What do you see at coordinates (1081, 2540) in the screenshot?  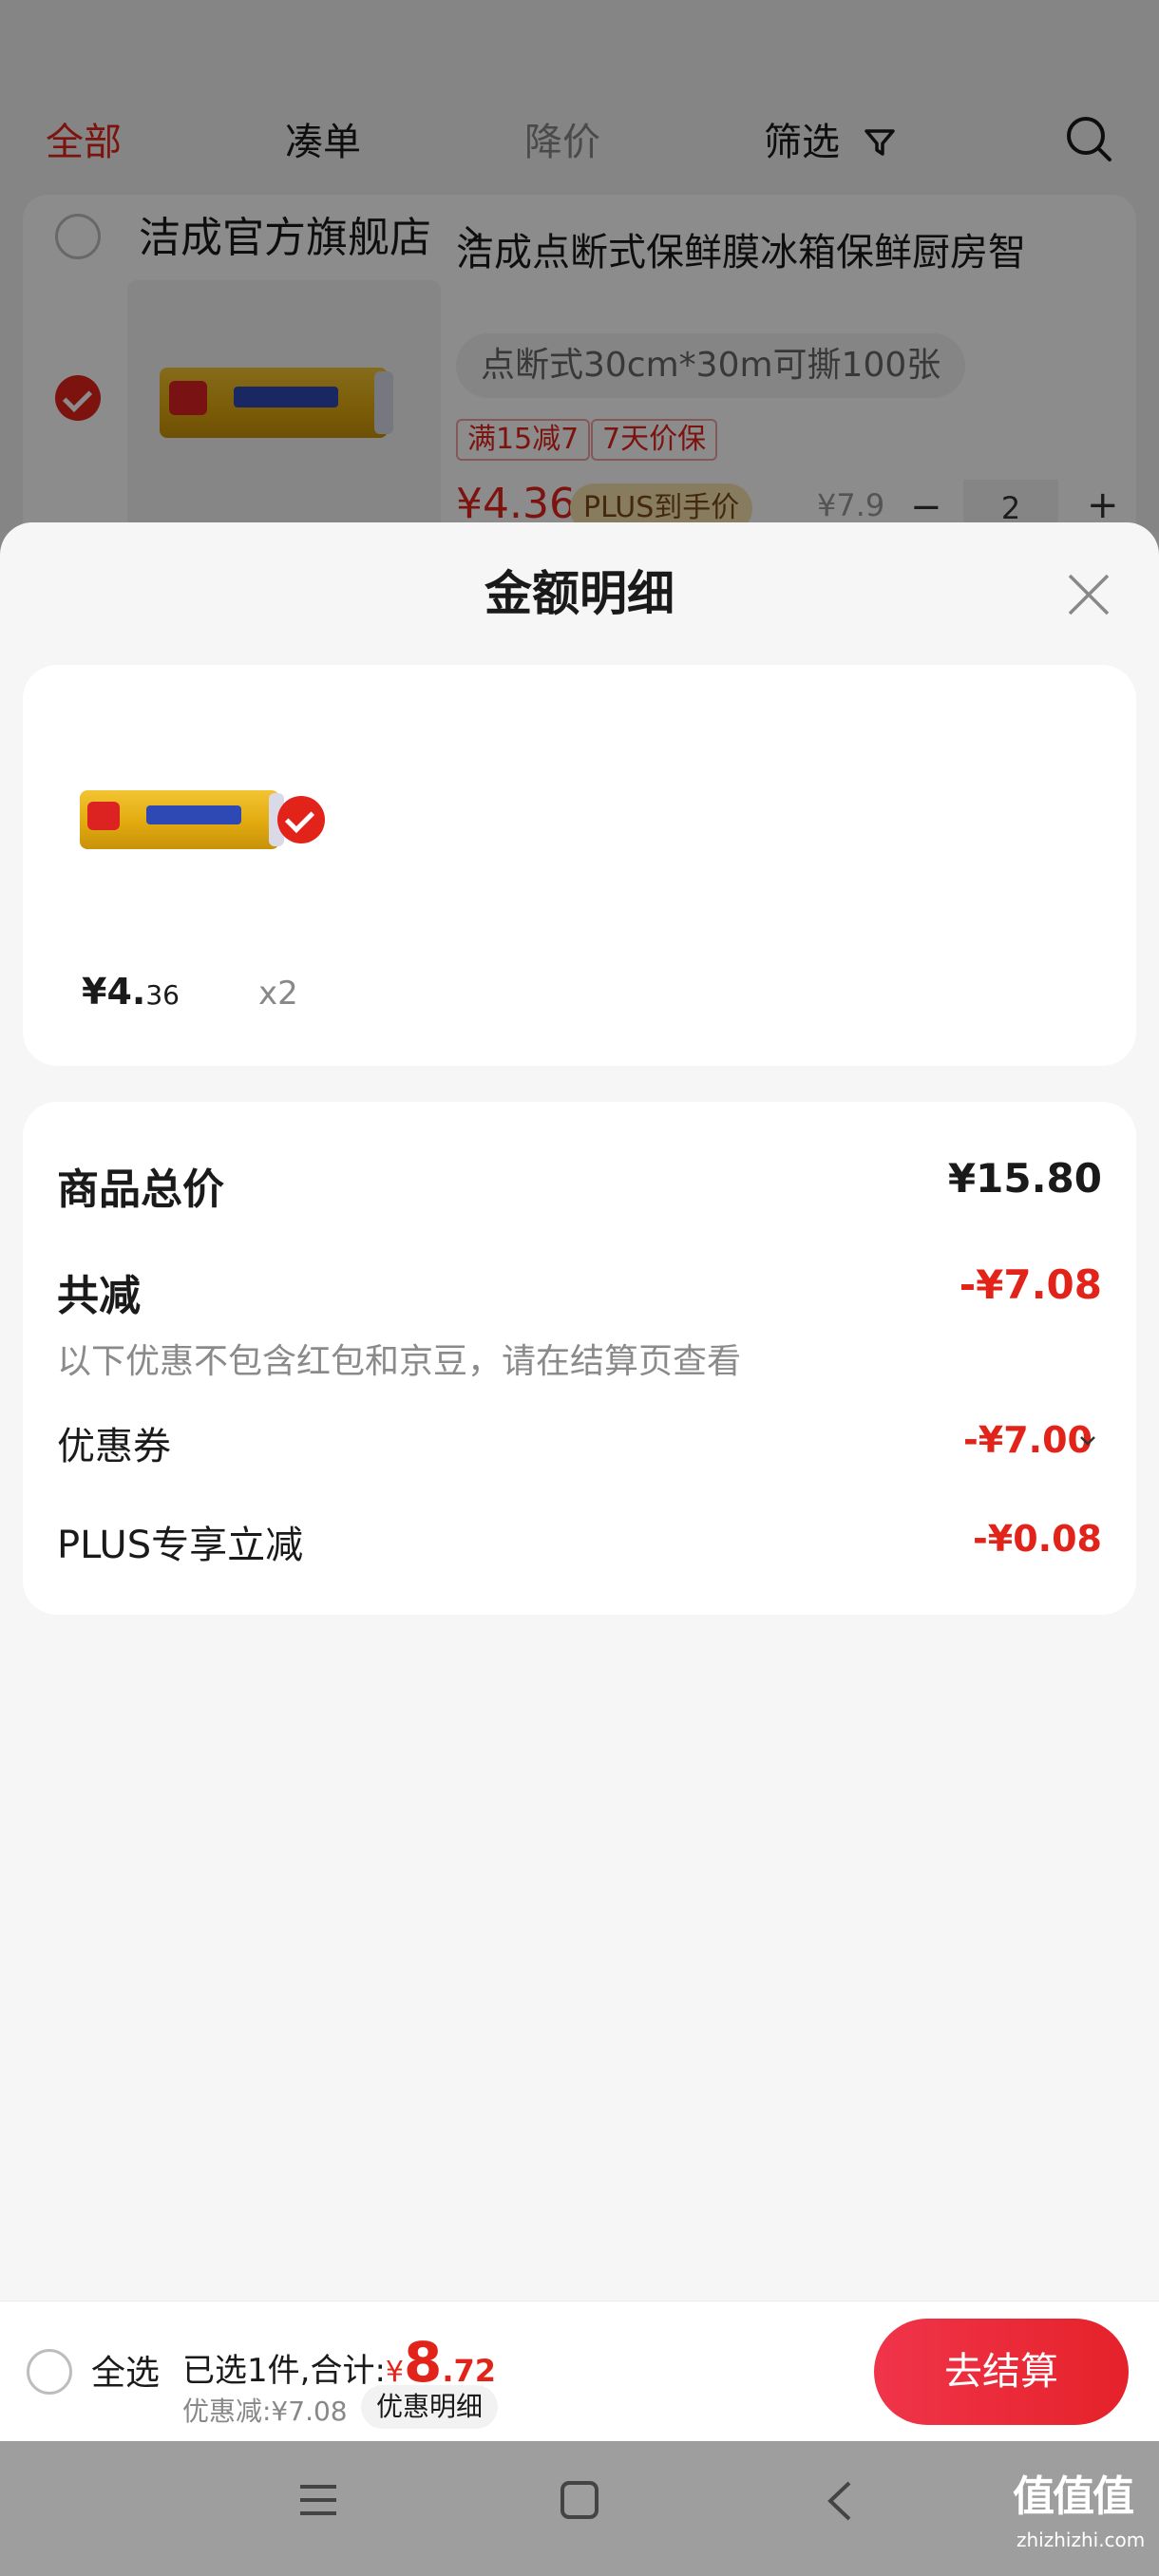 I see `watermark-url: zhizhizhi.com` at bounding box center [1081, 2540].